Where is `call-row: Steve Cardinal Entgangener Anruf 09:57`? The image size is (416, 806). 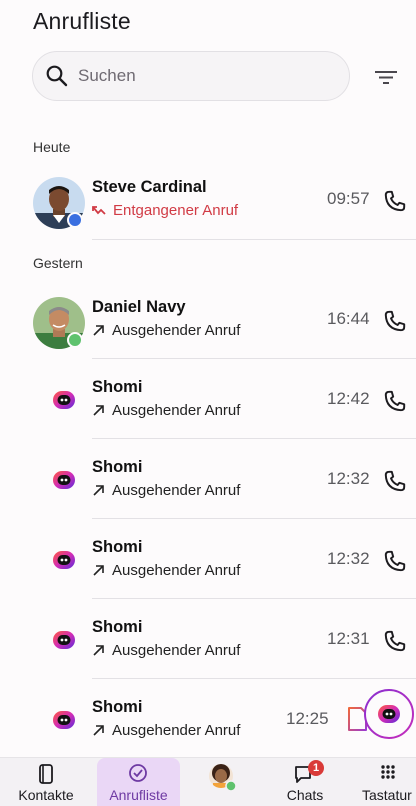
call-row: Steve Cardinal Entgangener Anruf 09:57 is located at coordinates (208, 205).